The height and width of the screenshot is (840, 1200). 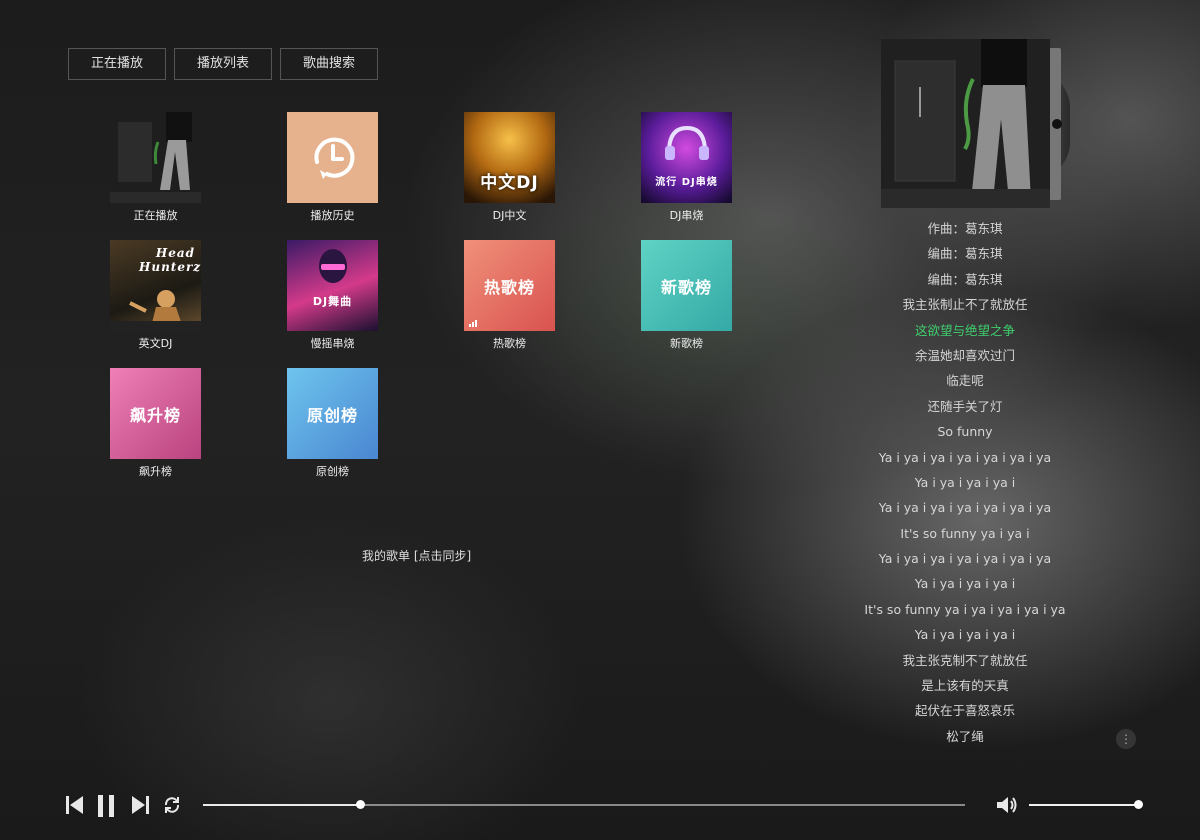 I want to click on tile-label: 热歌榜, so click(x=509, y=343).